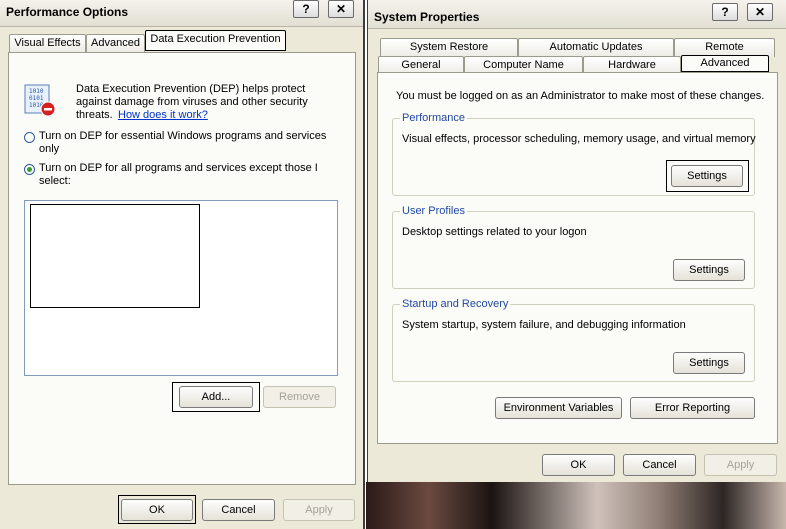 The image size is (786, 529). I want to click on tab-system-restore: System Restore, so click(449, 47).